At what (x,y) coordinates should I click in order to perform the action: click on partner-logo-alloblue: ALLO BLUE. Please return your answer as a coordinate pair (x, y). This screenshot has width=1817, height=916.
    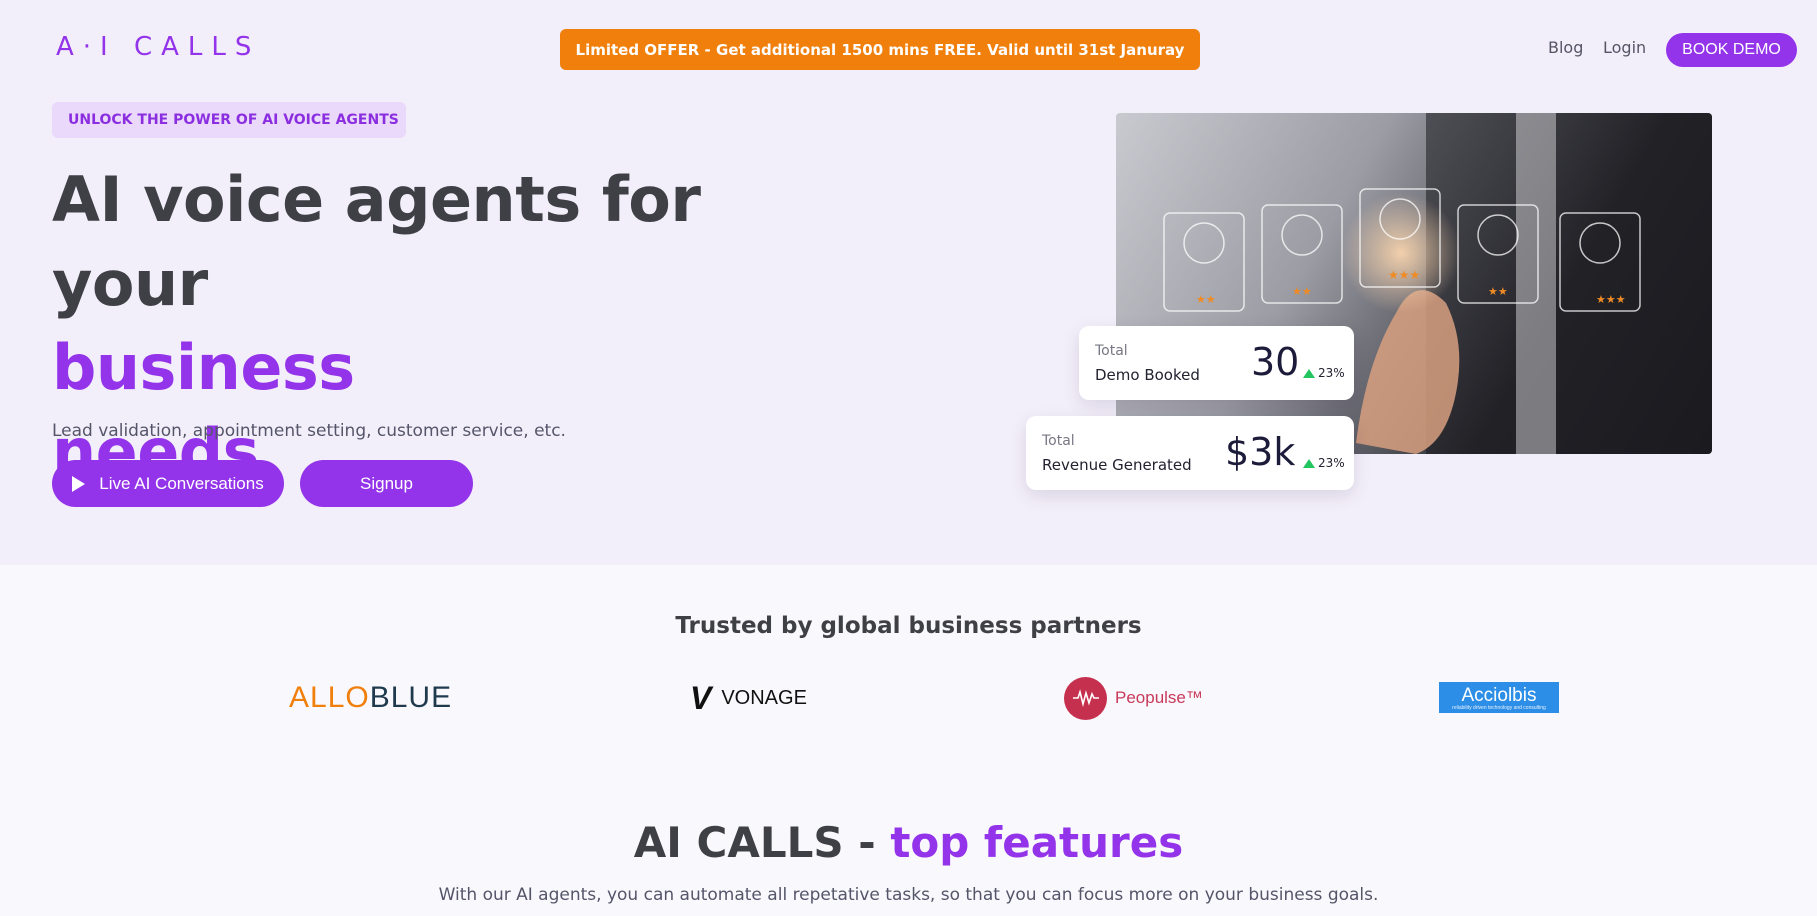
    Looking at the image, I should click on (370, 698).